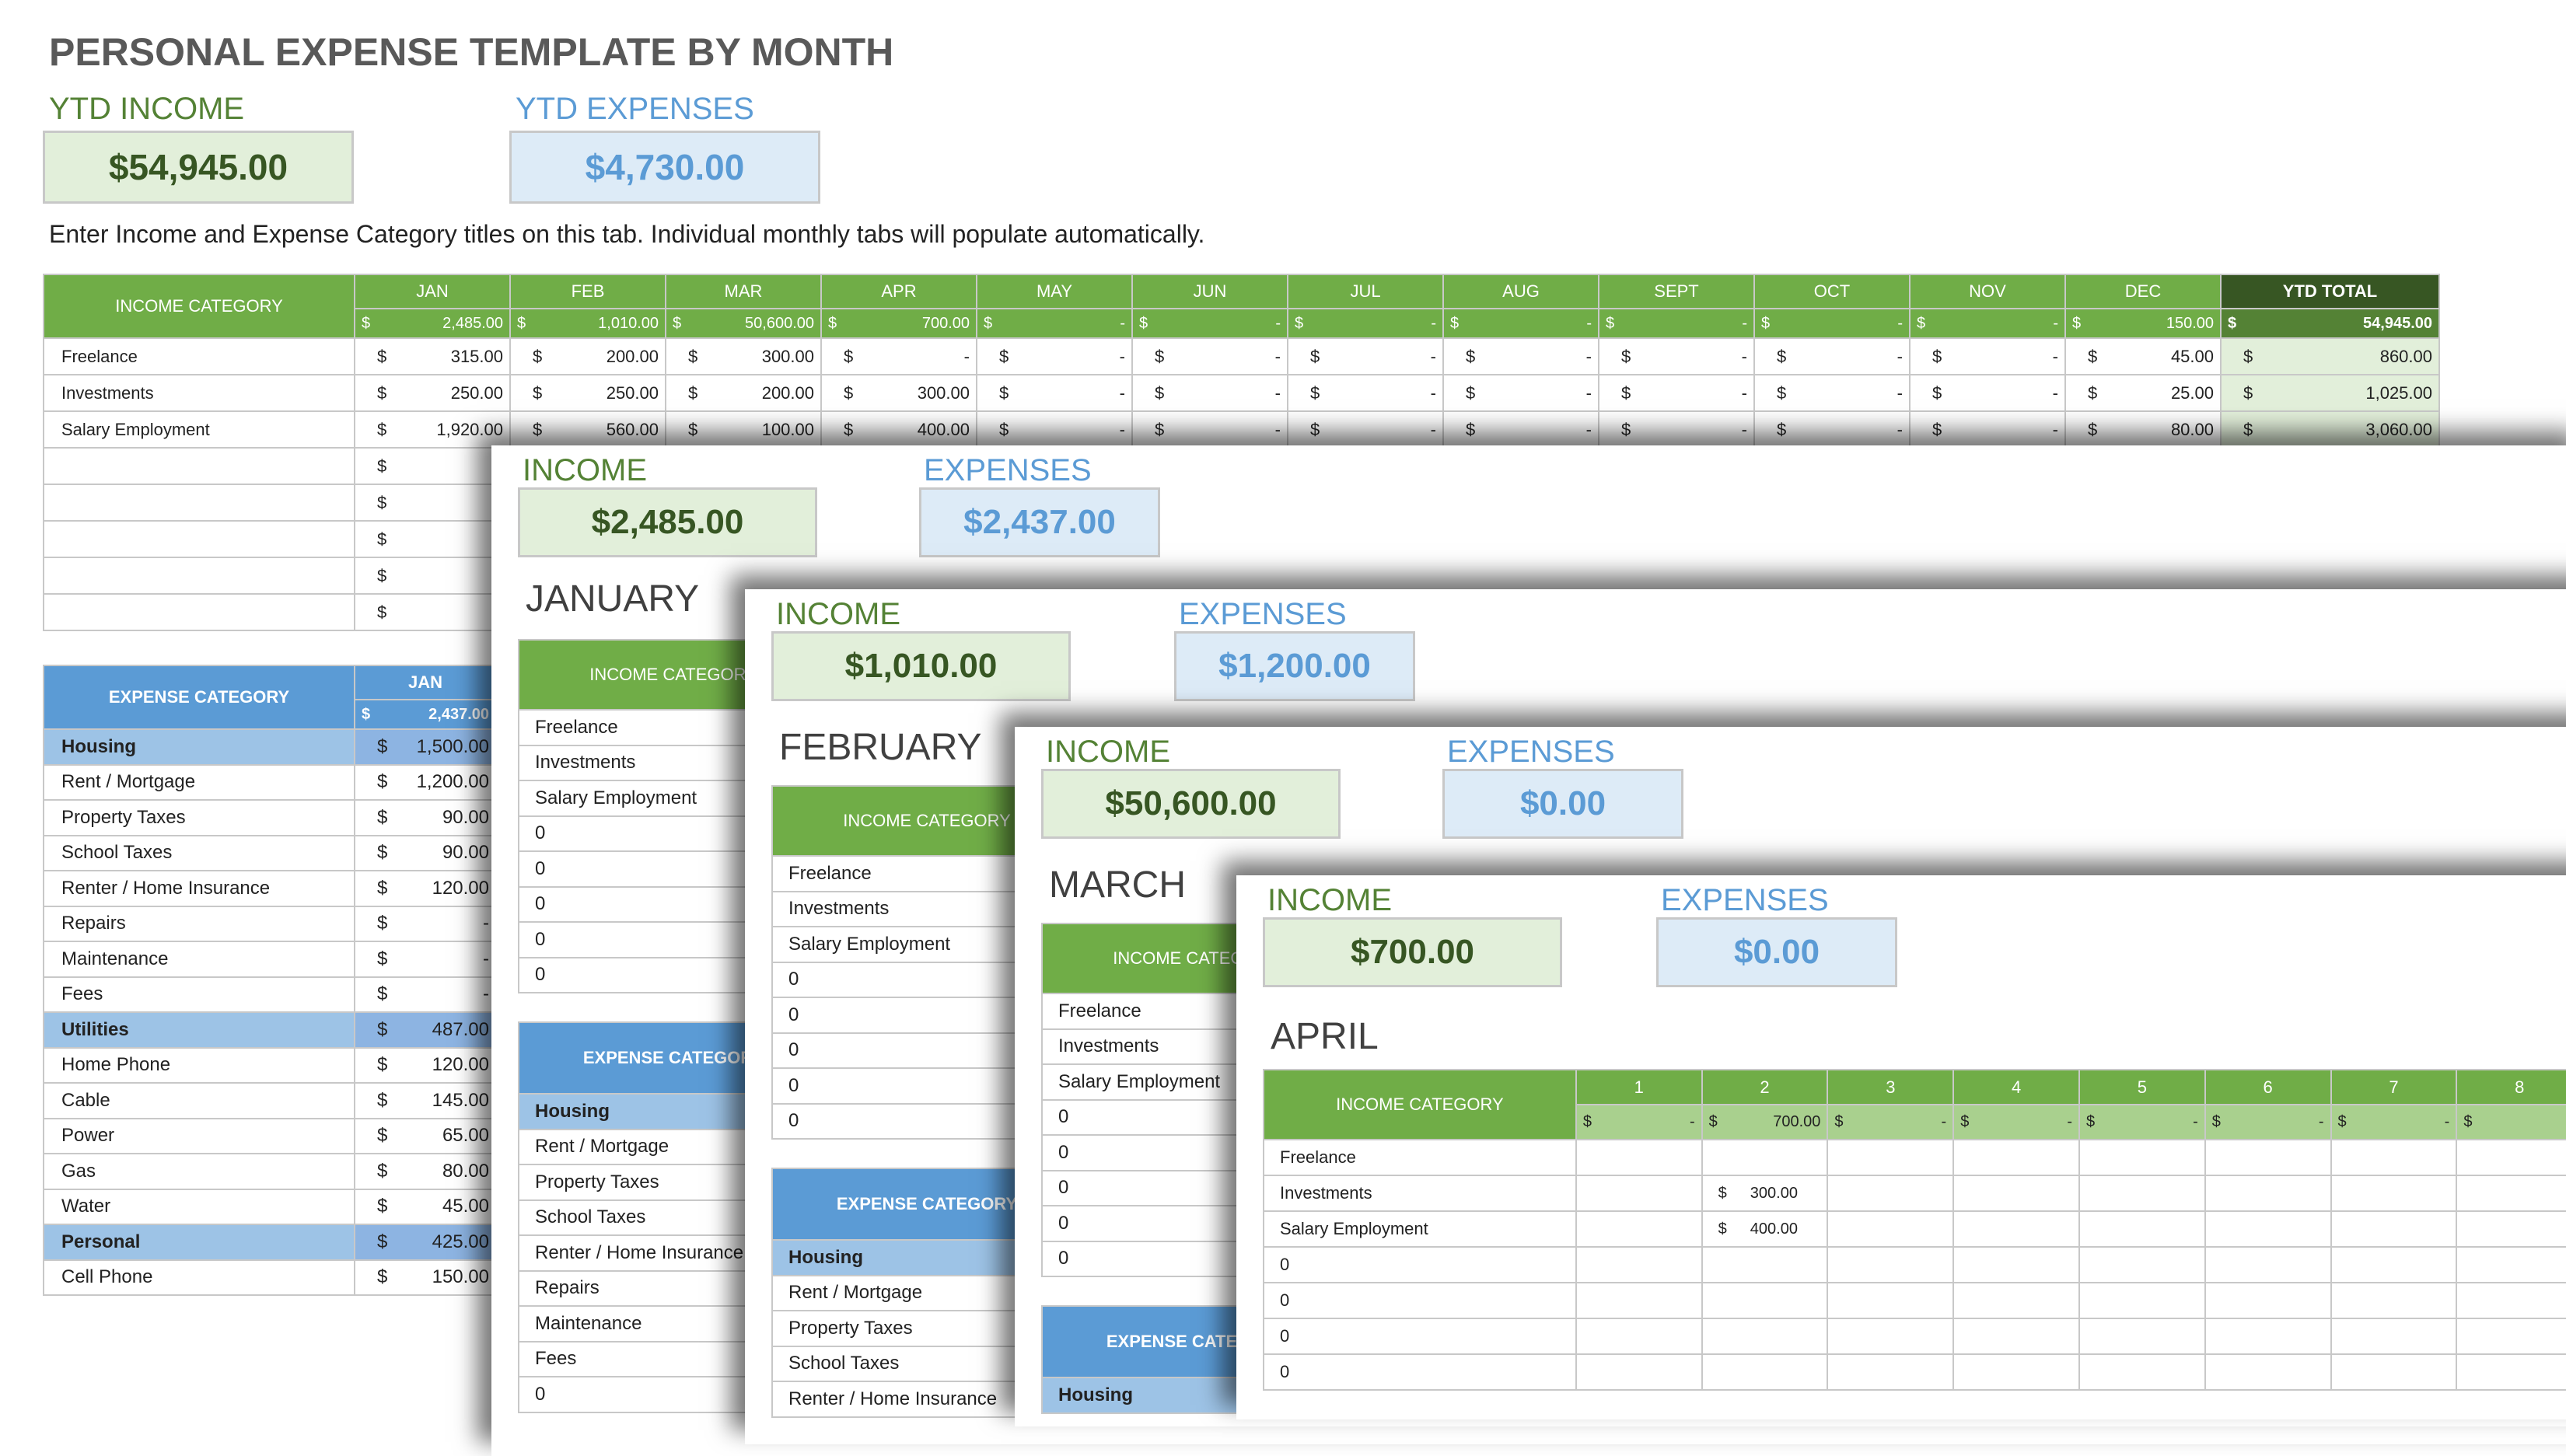 This screenshot has width=2566, height=1456. I want to click on expense-category-cell: Water, so click(199, 1206).